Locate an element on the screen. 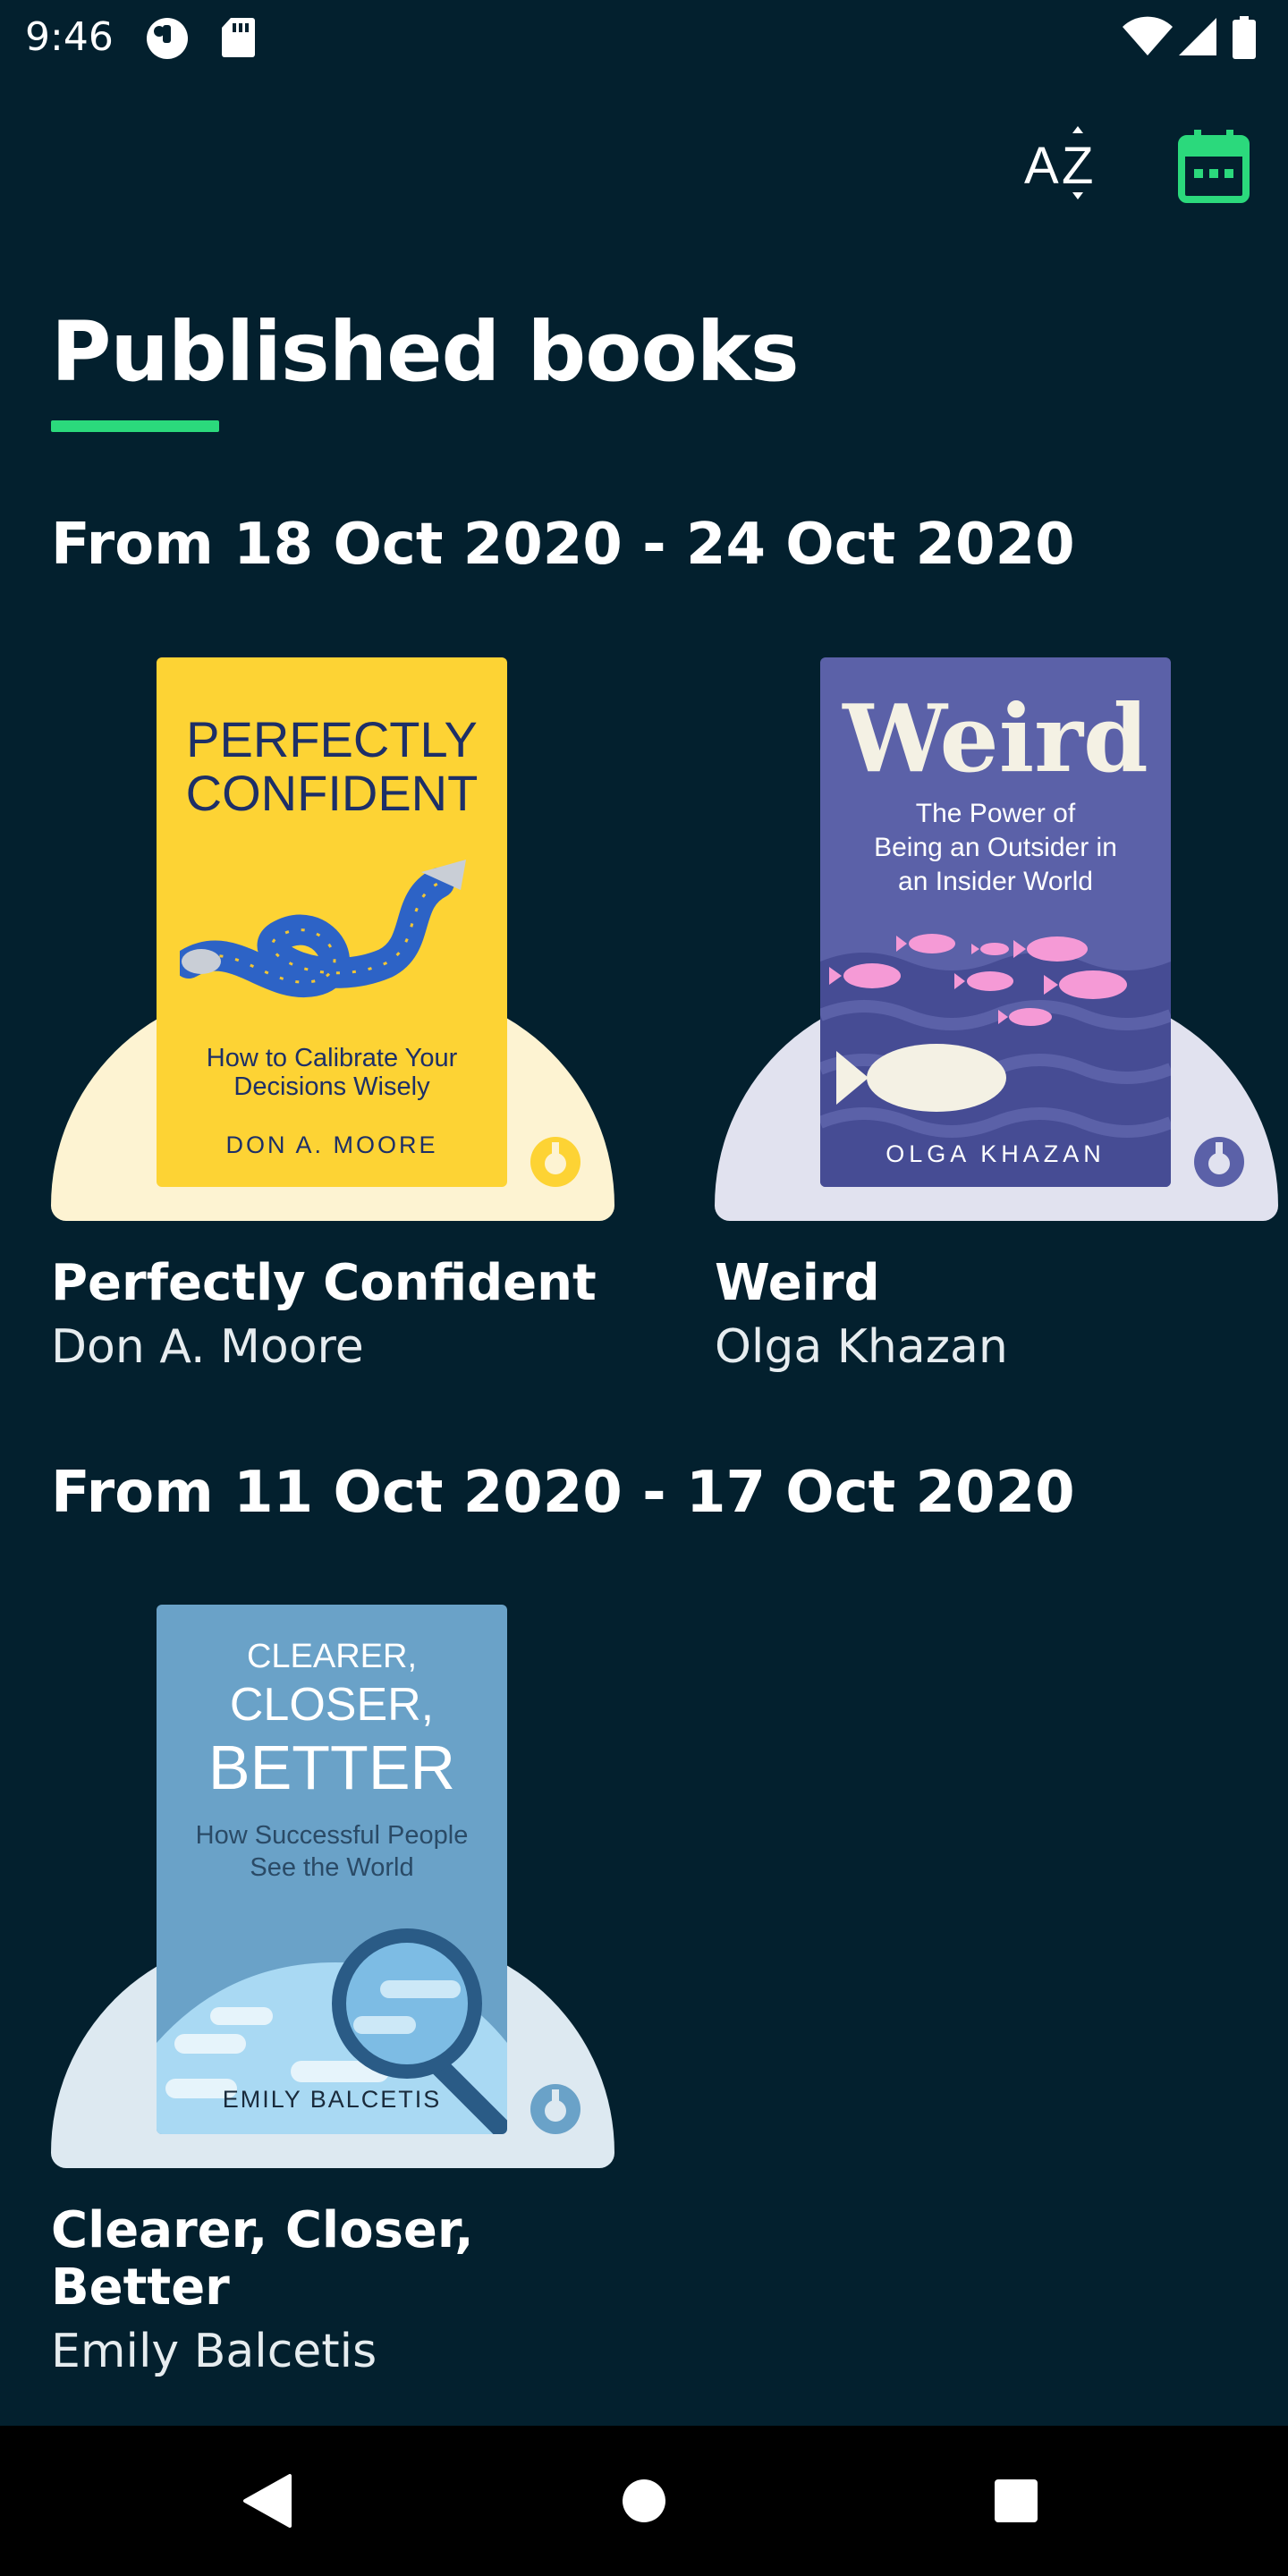 The image size is (1288, 2576). cover-title-line: CLEARER, is located at coordinates (332, 1656).